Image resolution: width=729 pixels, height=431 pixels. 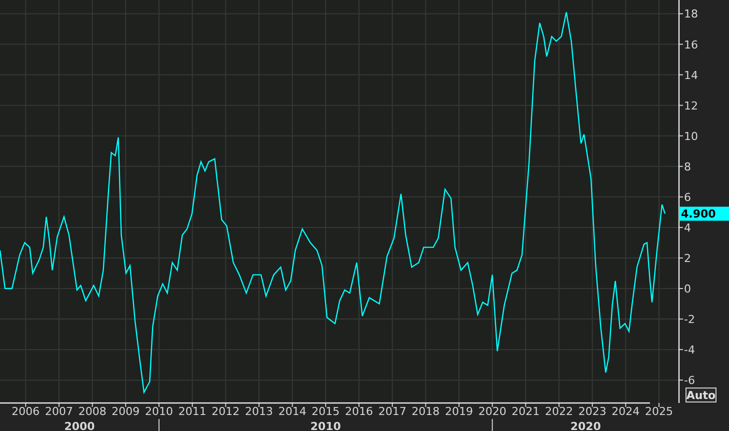 What do you see at coordinates (559, 411) in the screenshot?
I see `x-axis-label: 2022` at bounding box center [559, 411].